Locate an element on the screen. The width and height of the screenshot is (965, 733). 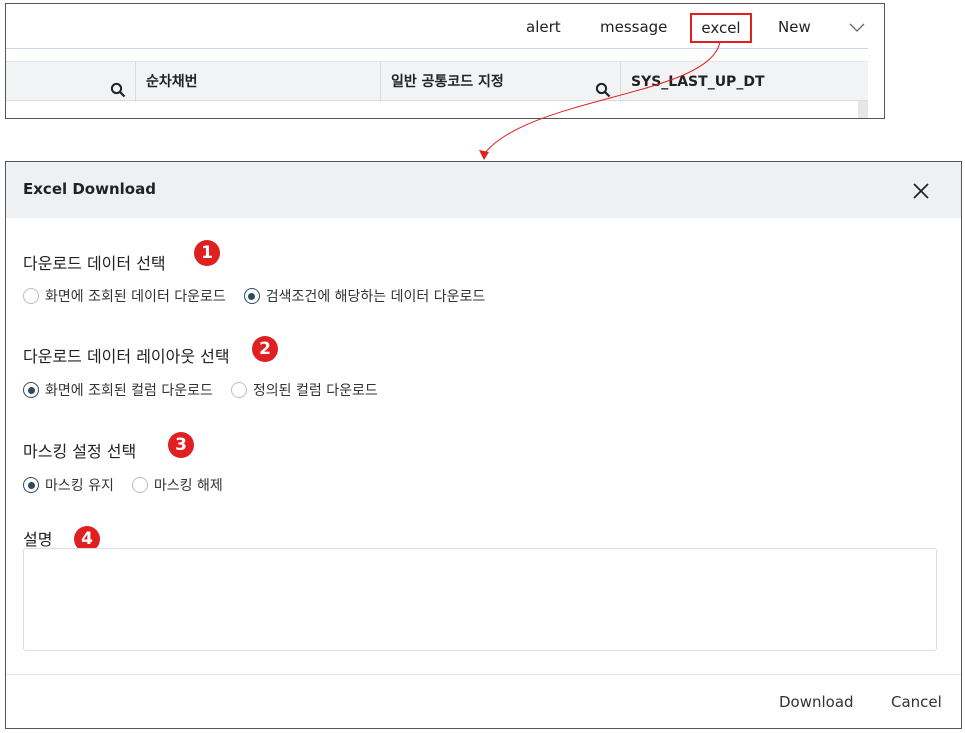
layout-radio-group: 화면에 조회된 컬럼 다운로드 정의된 컬럼 다운로드 is located at coordinates (209, 390).